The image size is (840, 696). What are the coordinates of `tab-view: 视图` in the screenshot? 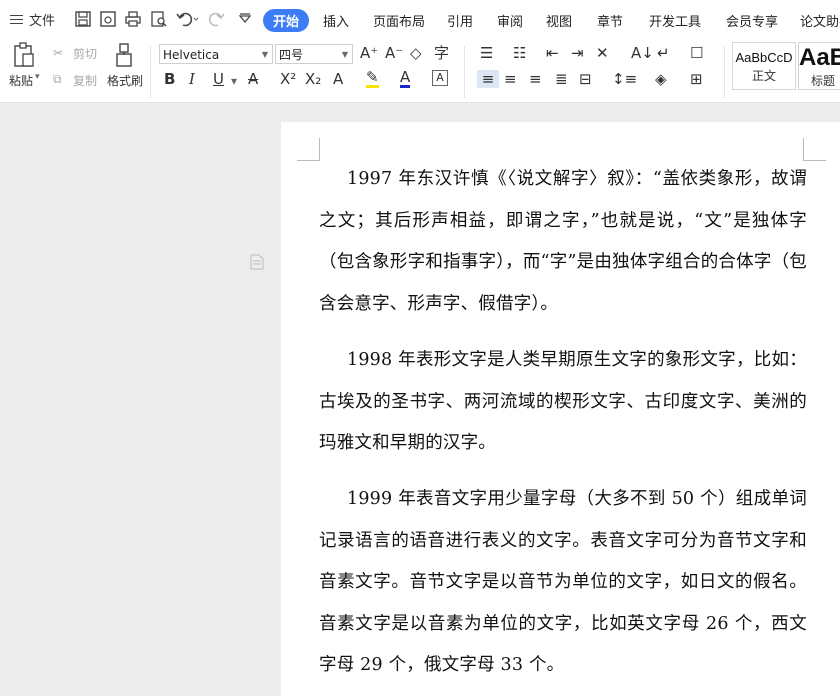 It's located at (559, 20).